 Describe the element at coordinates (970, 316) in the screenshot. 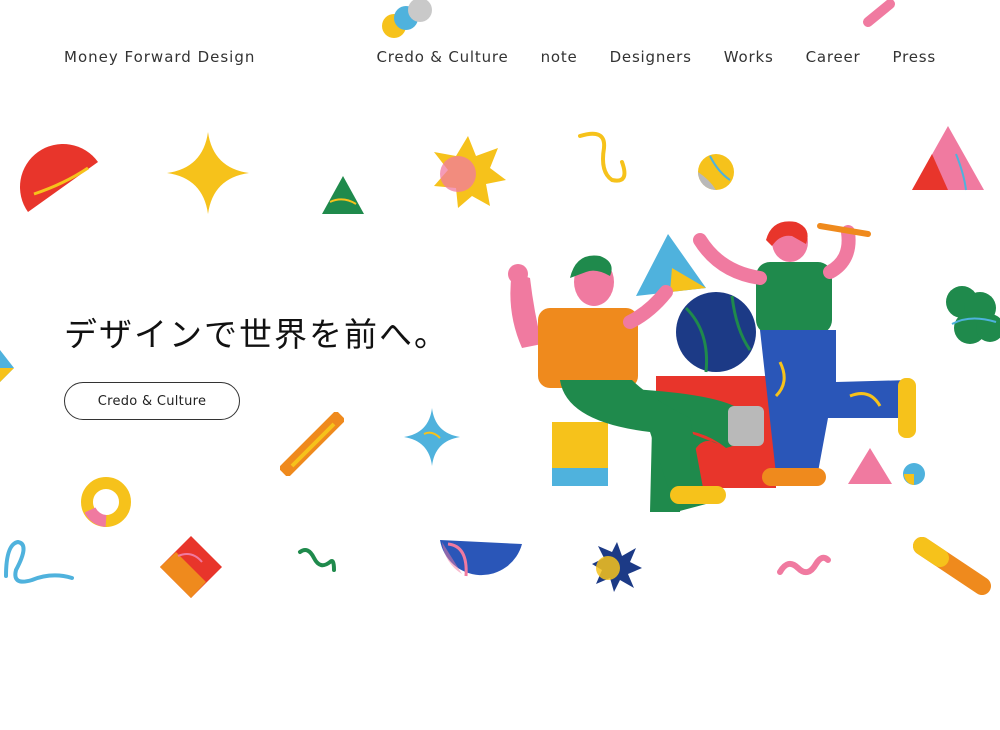

I see `green-cloud-shape` at that location.